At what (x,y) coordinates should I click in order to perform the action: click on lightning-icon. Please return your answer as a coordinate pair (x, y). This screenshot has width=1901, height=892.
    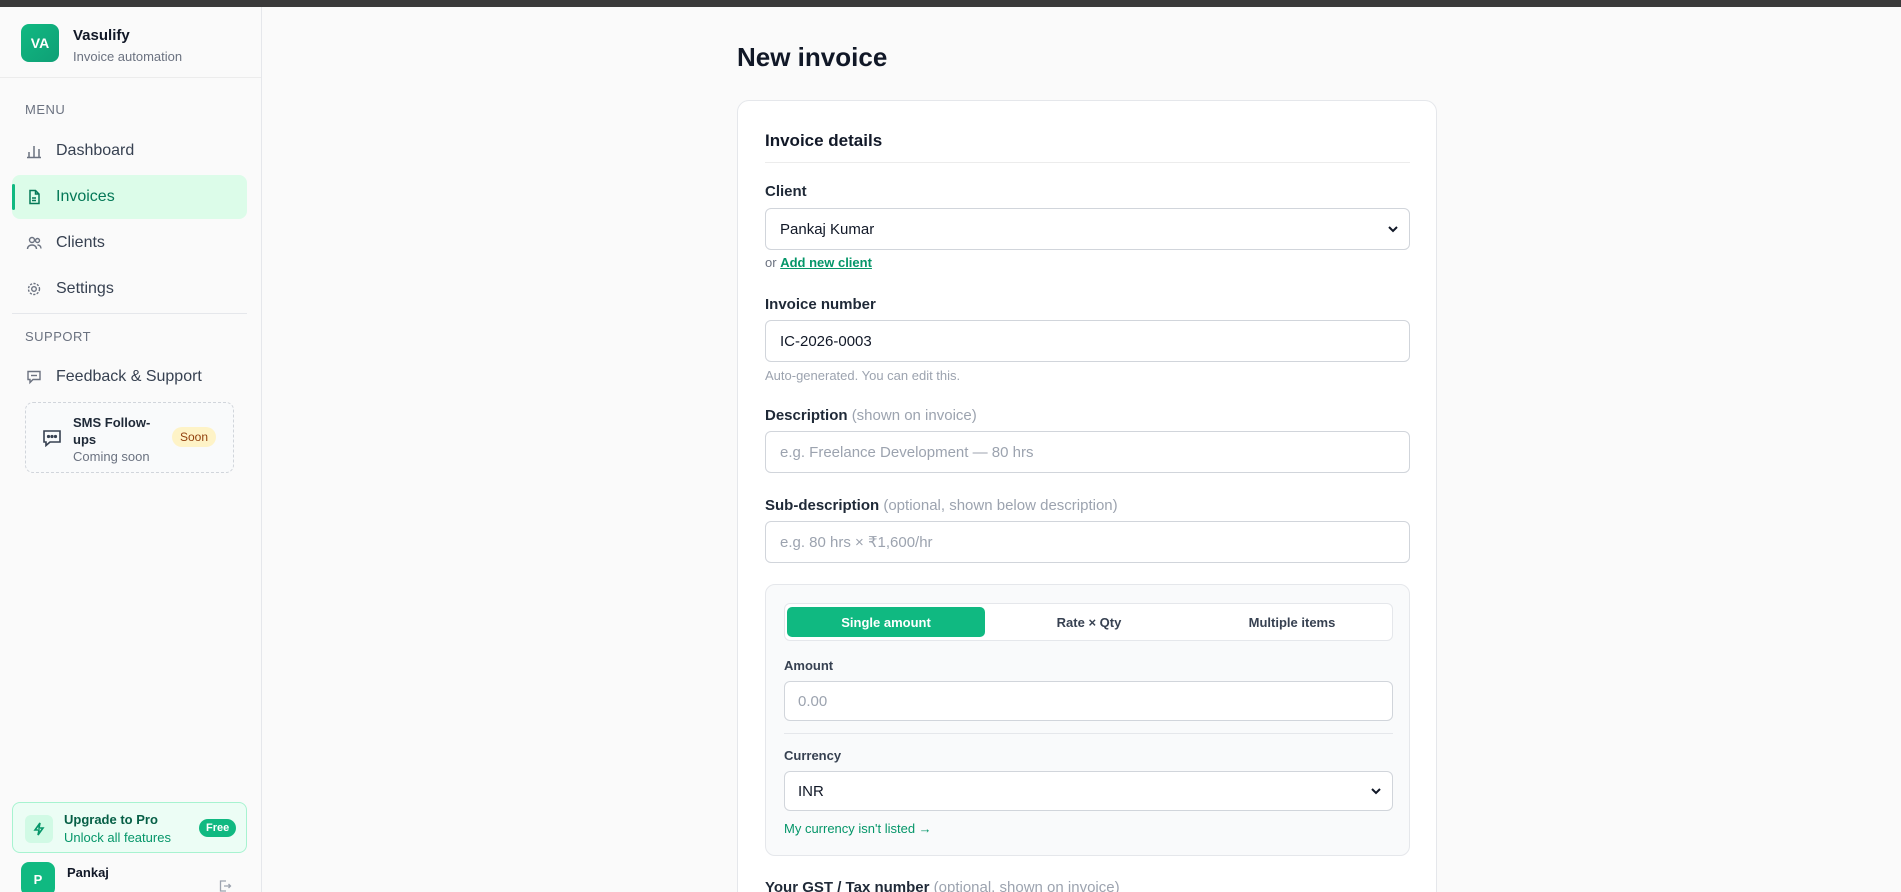
    Looking at the image, I should click on (39, 829).